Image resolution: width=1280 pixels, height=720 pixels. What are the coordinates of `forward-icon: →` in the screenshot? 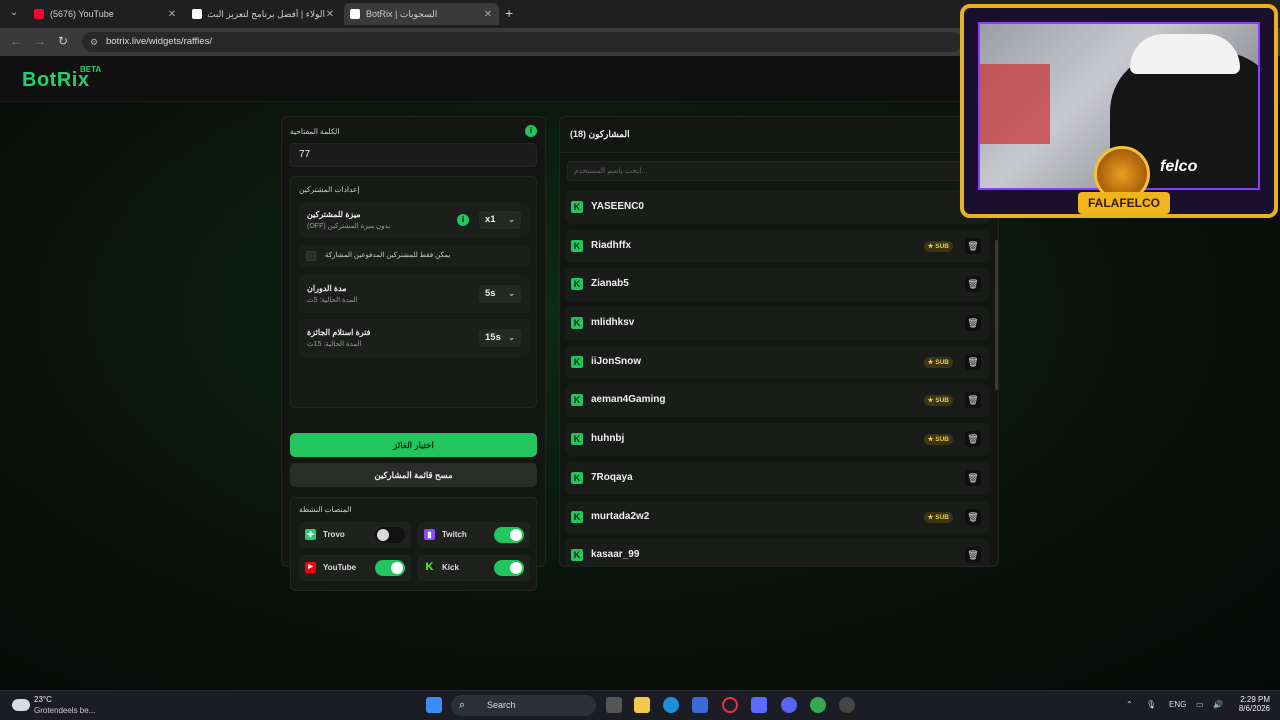 It's located at (40, 41).